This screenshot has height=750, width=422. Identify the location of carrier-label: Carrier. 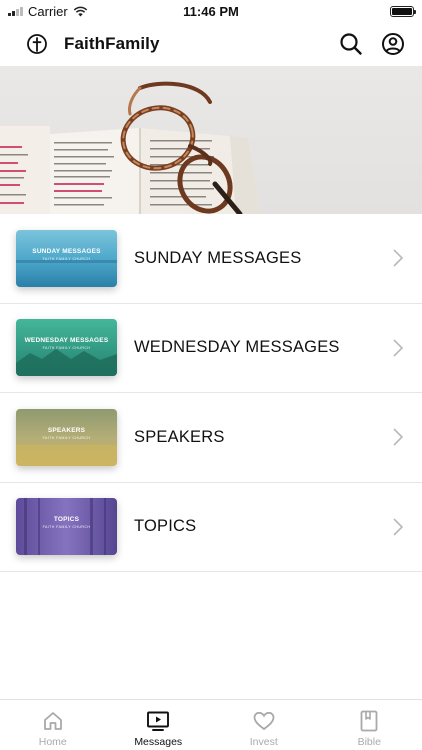
(48, 11).